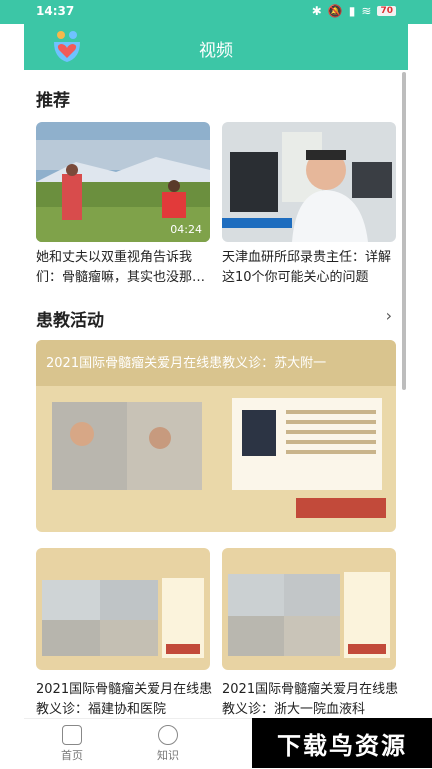 This screenshot has height=769, width=432. Describe the element at coordinates (335, 11) in the screenshot. I see `mute-icon: 🔕` at that location.